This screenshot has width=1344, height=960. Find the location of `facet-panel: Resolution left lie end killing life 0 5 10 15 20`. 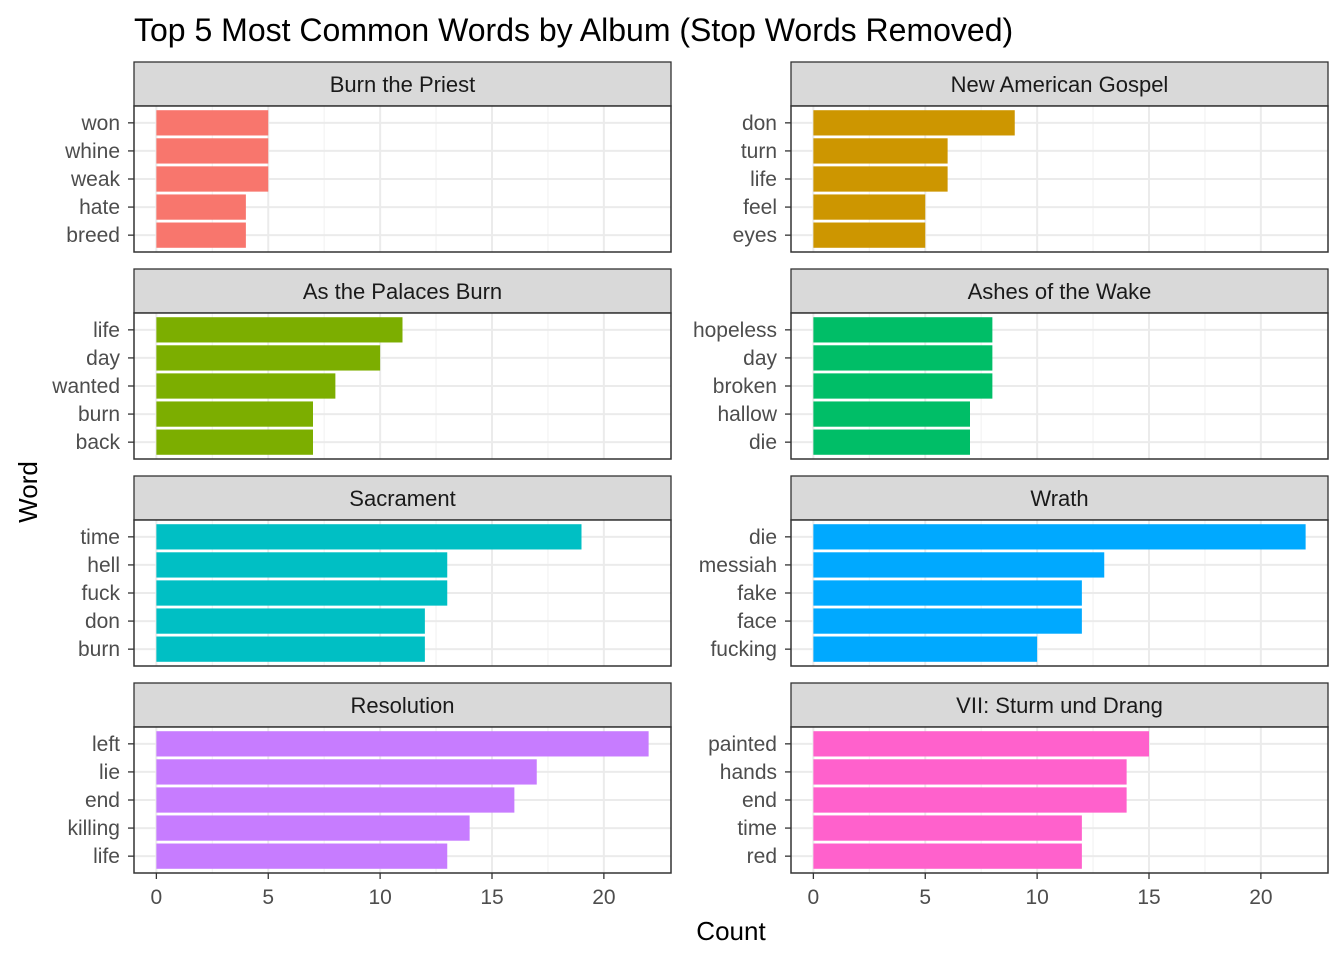

facet-panel: Resolution left lie end killing life 0 5 10 15 20 is located at coordinates (369, 795).